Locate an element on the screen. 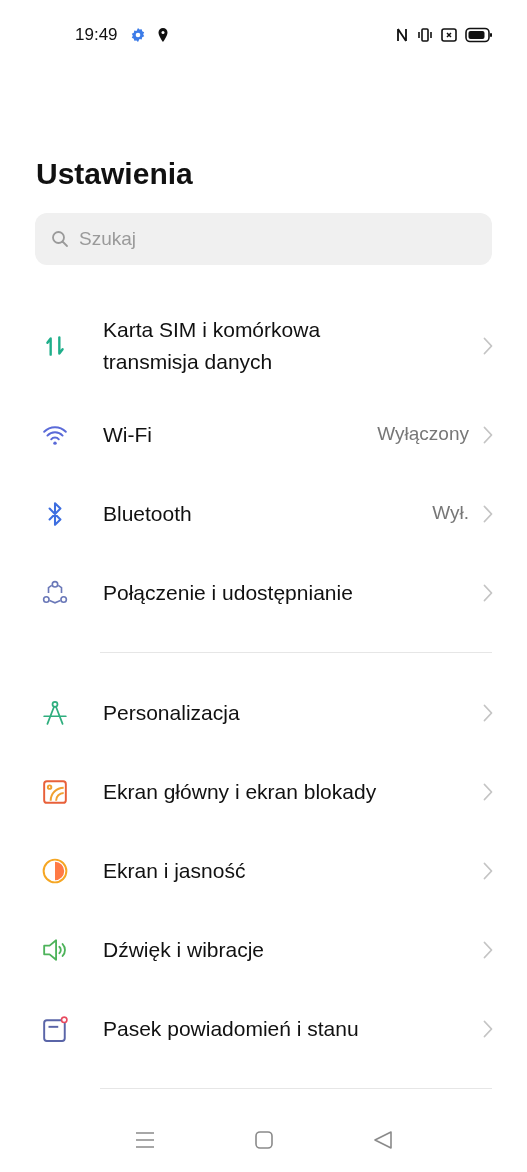  item-value: Wył. is located at coordinates (450, 513).